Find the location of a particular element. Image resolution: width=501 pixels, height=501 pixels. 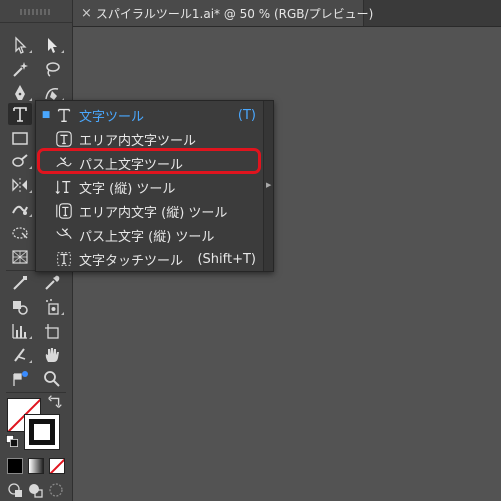

magic-wand-tool-icon is located at coordinates (20, 69).